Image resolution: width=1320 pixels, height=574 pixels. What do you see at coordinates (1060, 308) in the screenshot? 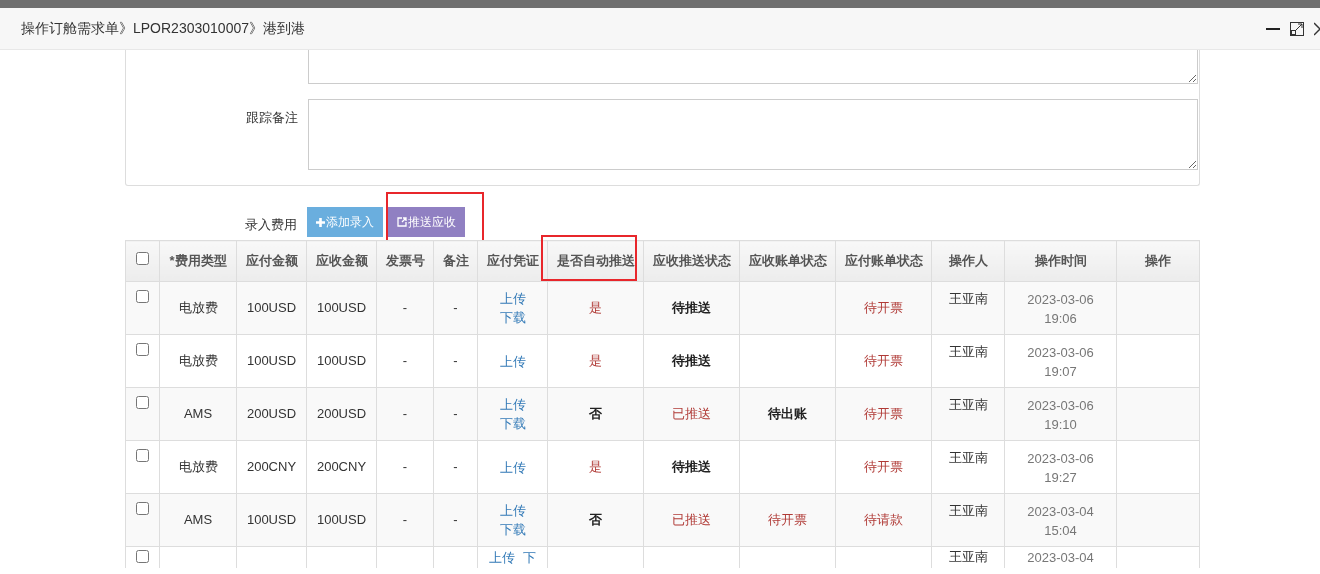
I see `table-cell: 2023-03-06 19:06` at bounding box center [1060, 308].